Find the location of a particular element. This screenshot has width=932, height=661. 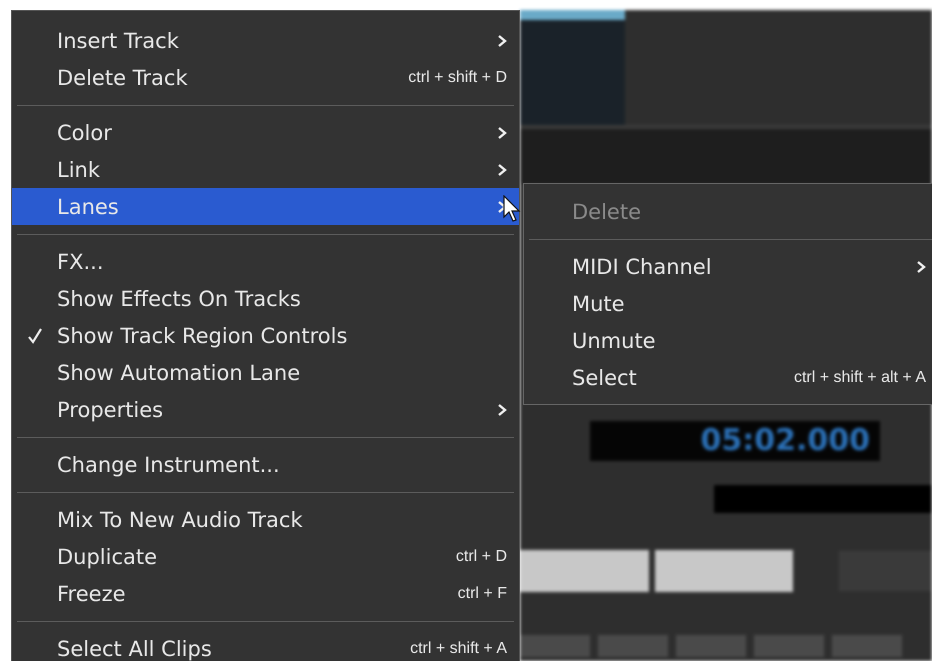

time-display: 05:02.000 is located at coordinates (735, 441).